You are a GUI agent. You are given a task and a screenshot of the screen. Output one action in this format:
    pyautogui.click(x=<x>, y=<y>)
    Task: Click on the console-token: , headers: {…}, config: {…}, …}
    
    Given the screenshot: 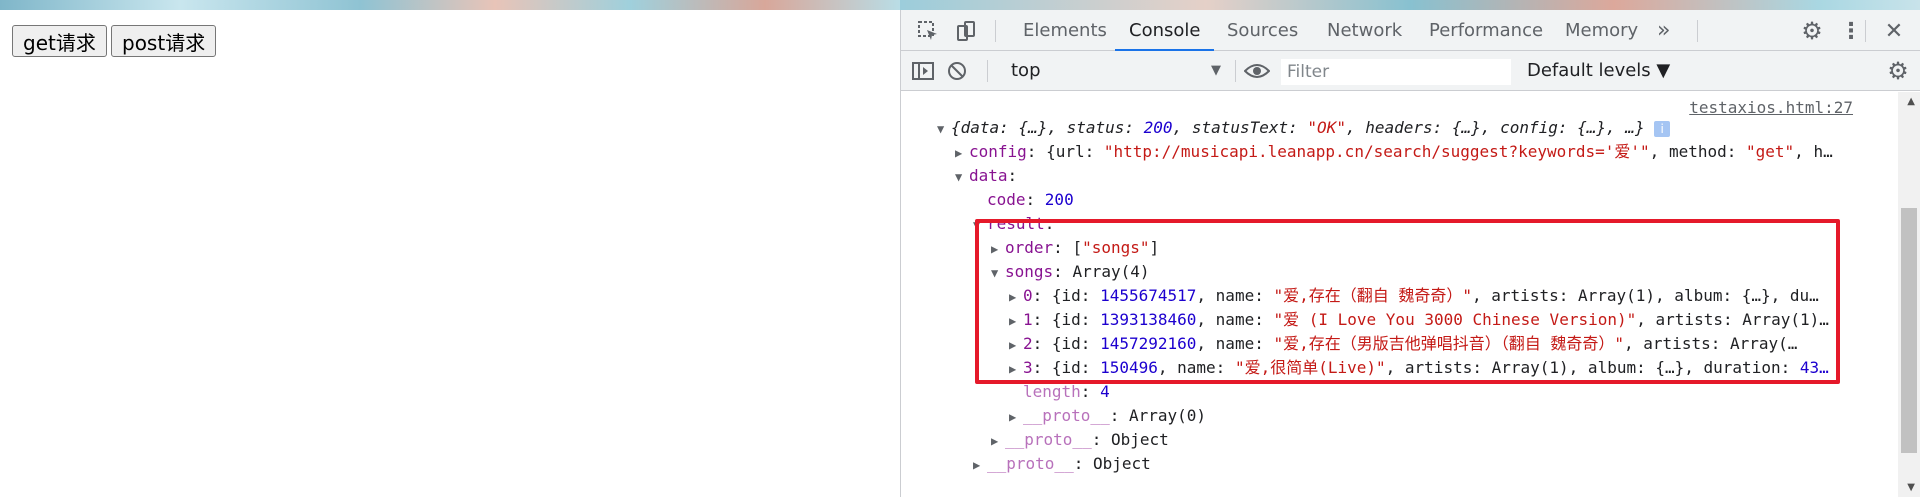 What is the action you would take?
    pyautogui.click(x=1500, y=127)
    